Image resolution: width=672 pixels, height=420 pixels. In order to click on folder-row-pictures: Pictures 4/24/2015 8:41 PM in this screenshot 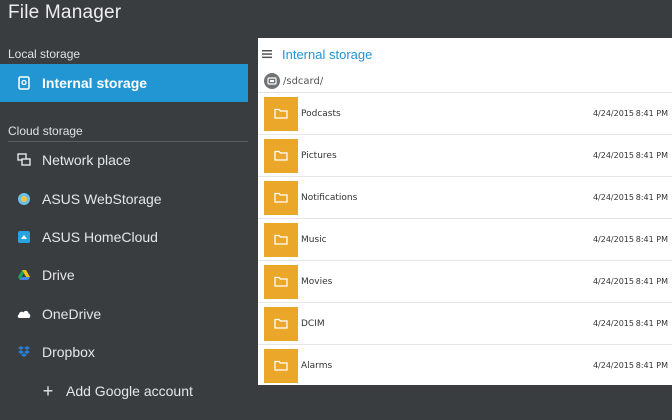, I will do `click(465, 156)`.